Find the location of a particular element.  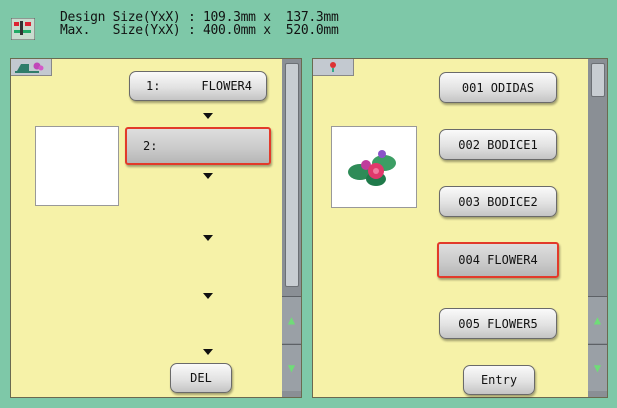

slot-number: 1: is located at coordinates (153, 86).